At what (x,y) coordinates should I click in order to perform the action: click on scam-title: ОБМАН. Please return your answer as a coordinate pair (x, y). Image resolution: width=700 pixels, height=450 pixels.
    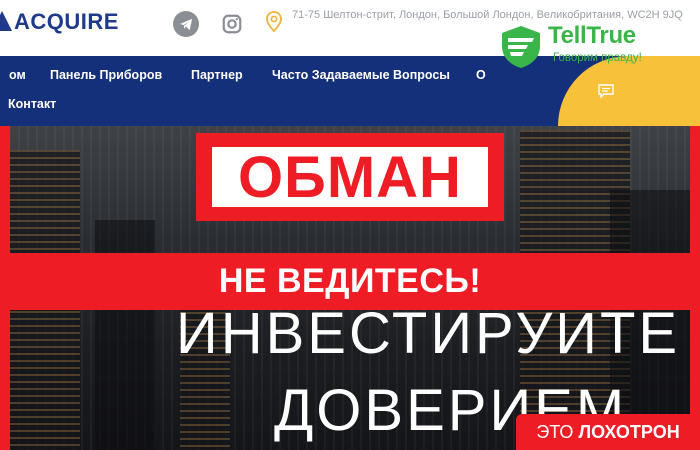
    Looking at the image, I should click on (350, 177).